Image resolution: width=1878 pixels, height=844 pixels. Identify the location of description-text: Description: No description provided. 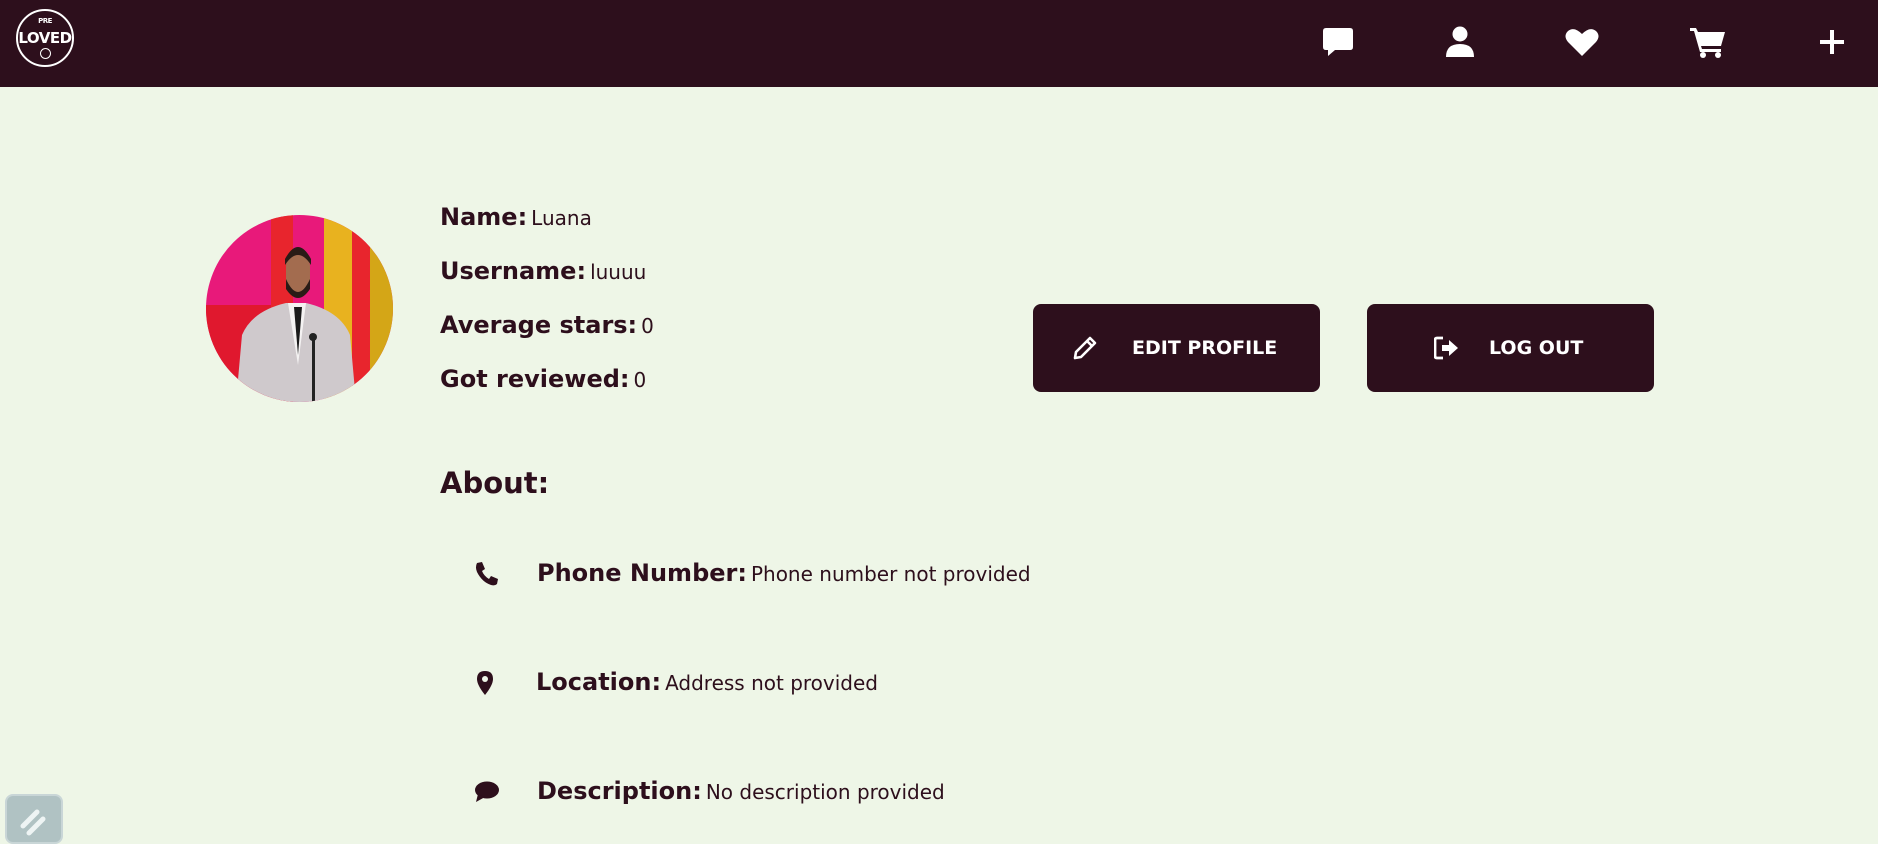
(741, 791).